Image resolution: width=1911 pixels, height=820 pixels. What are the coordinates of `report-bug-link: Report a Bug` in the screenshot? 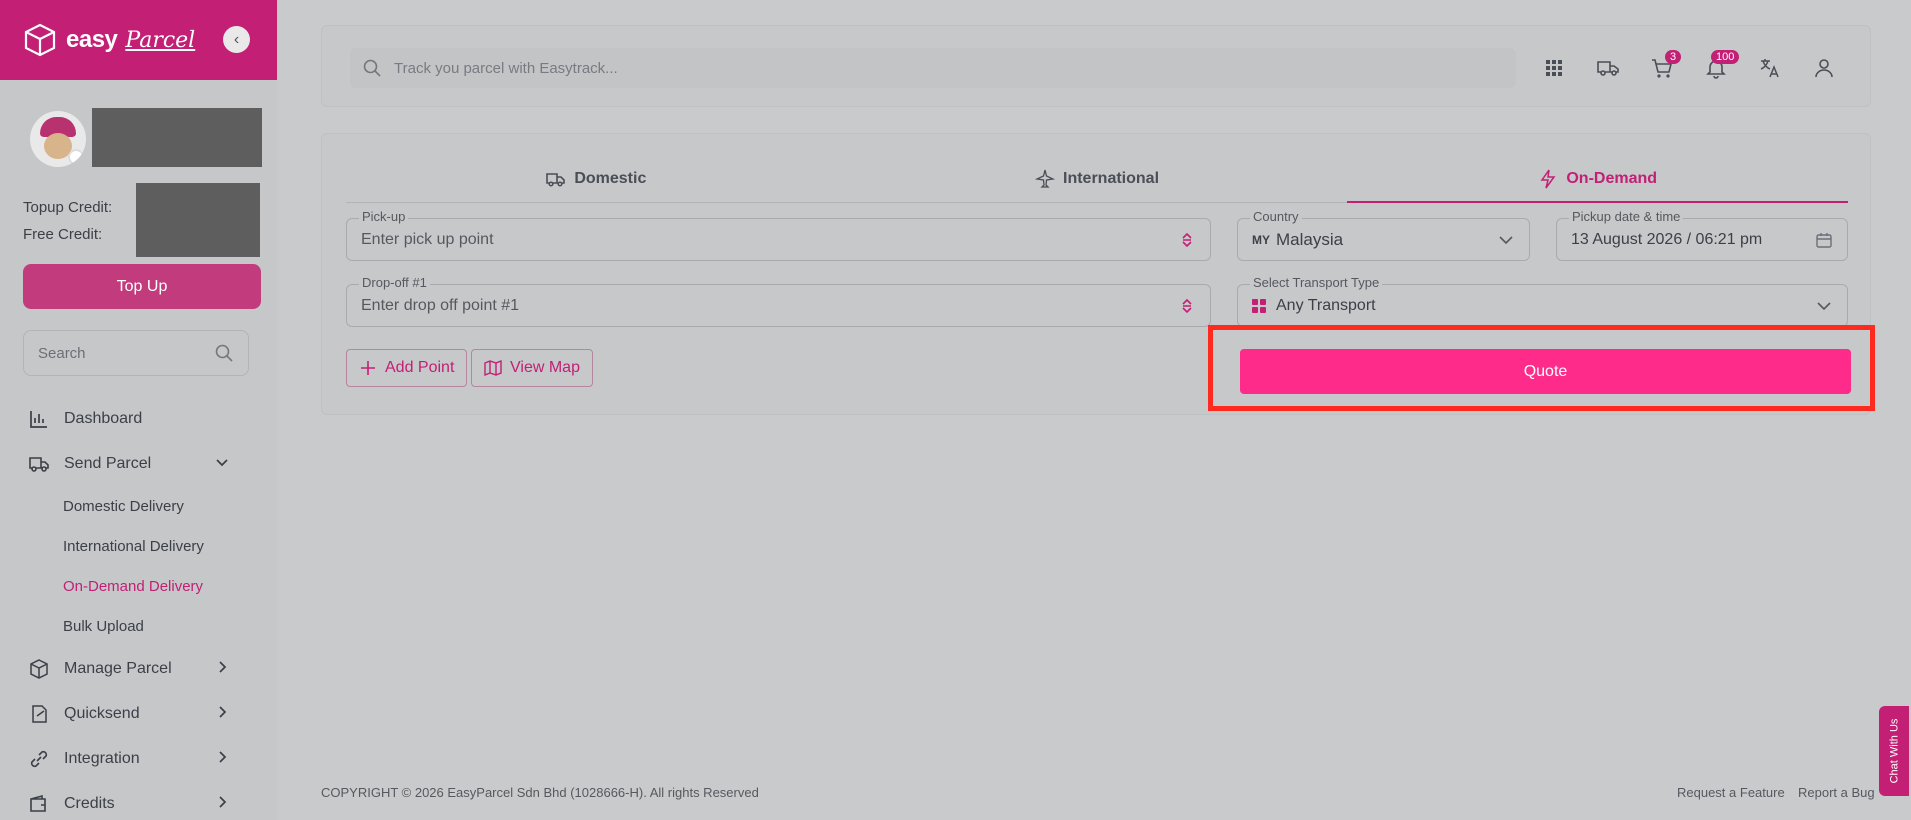 It's located at (1836, 792).